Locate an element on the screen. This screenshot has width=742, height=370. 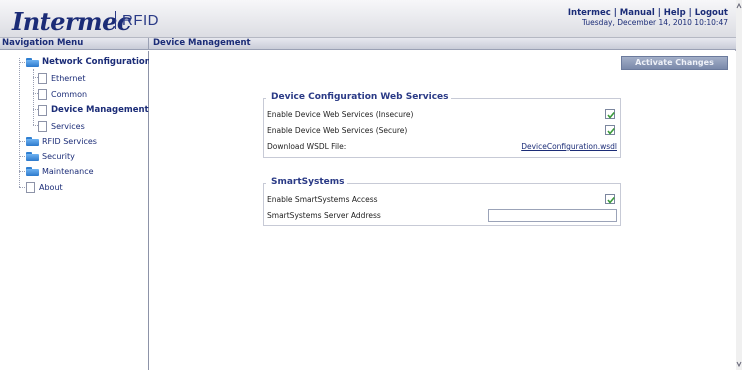
product-name: RFID is located at coordinates (140, 20).